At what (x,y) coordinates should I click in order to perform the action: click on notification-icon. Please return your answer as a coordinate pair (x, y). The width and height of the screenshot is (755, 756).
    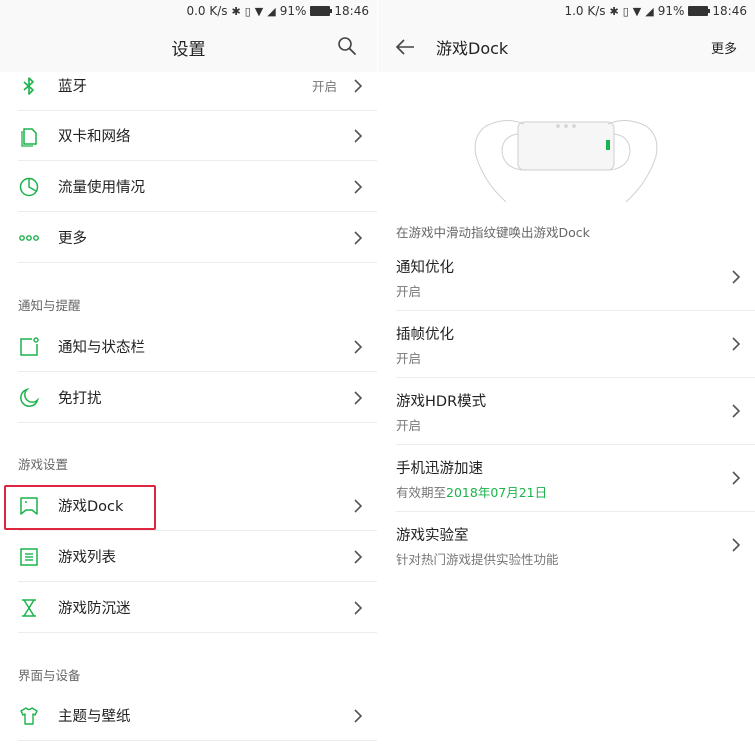
    Looking at the image, I should click on (29, 346).